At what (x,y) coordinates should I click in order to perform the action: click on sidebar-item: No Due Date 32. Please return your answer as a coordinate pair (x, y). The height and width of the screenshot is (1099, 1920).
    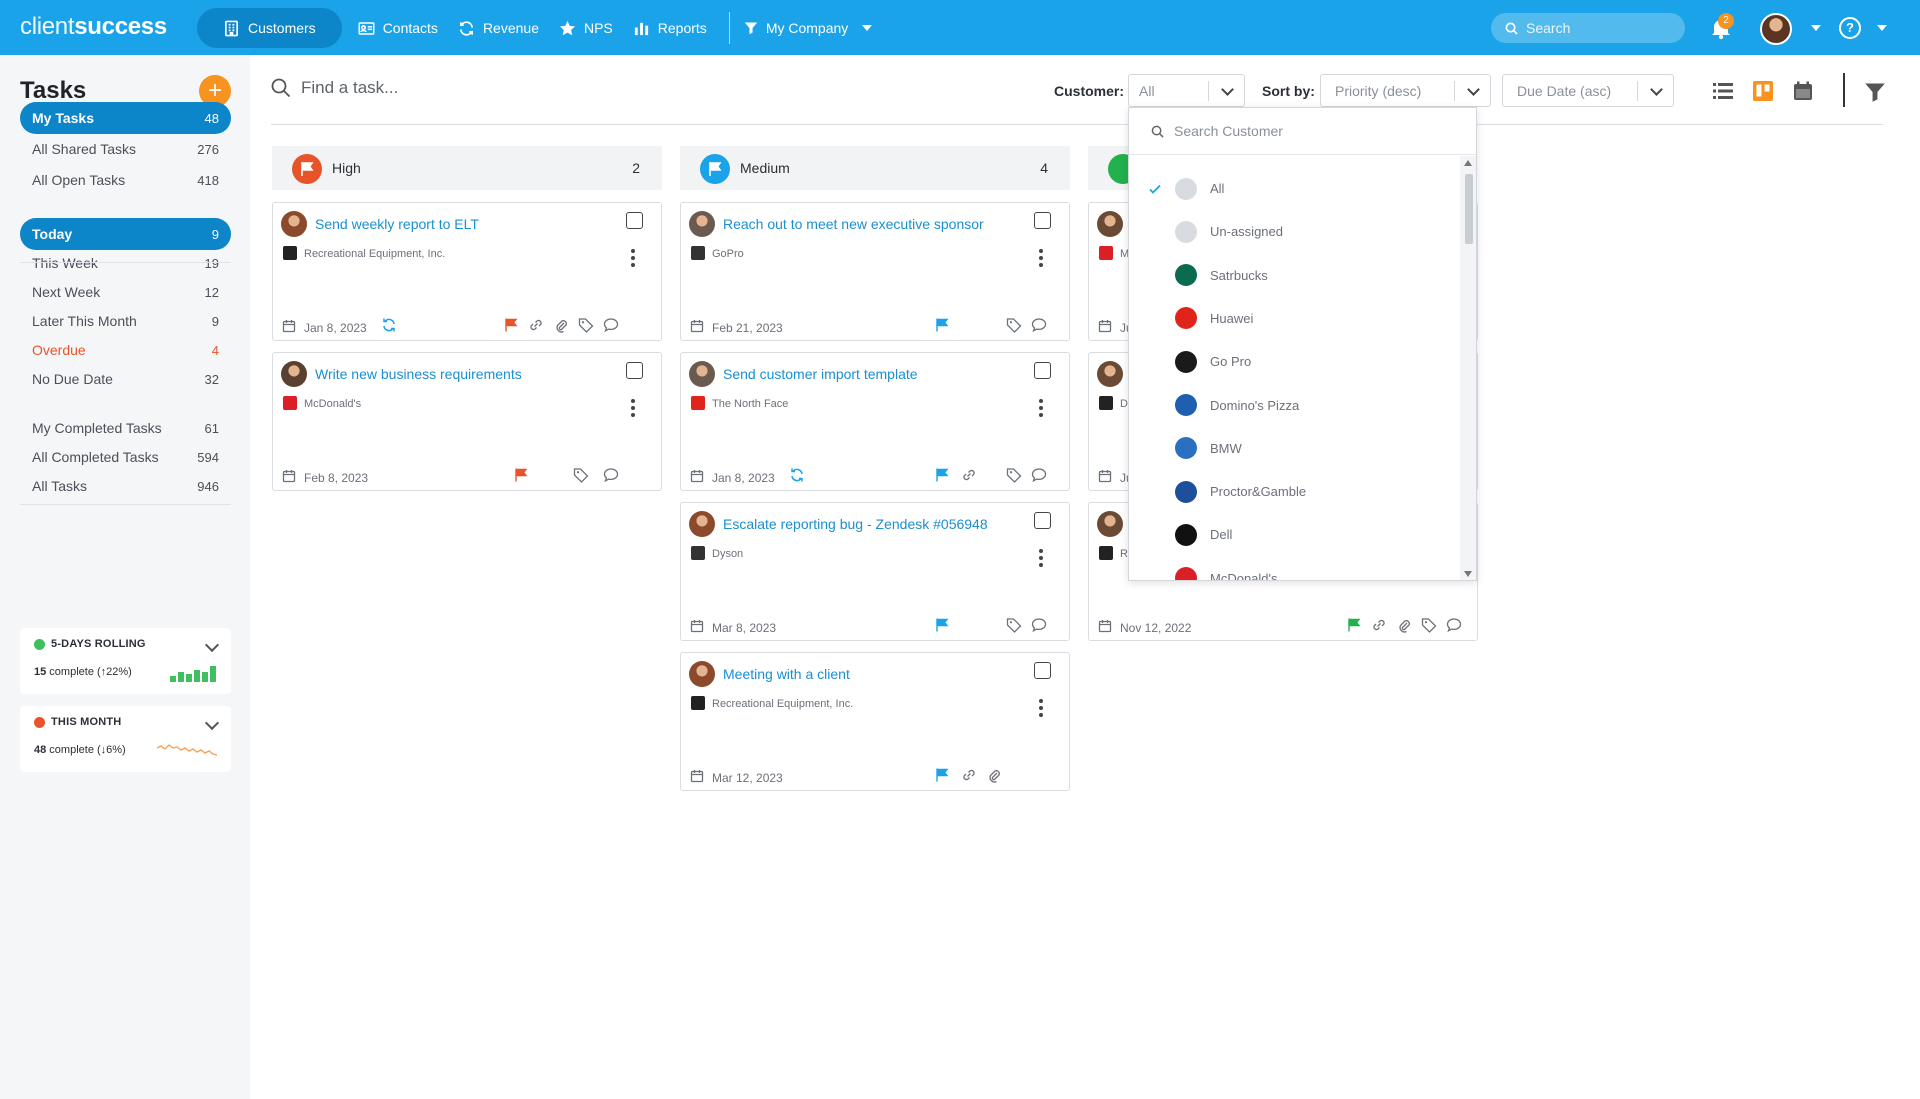
    Looking at the image, I should click on (125, 379).